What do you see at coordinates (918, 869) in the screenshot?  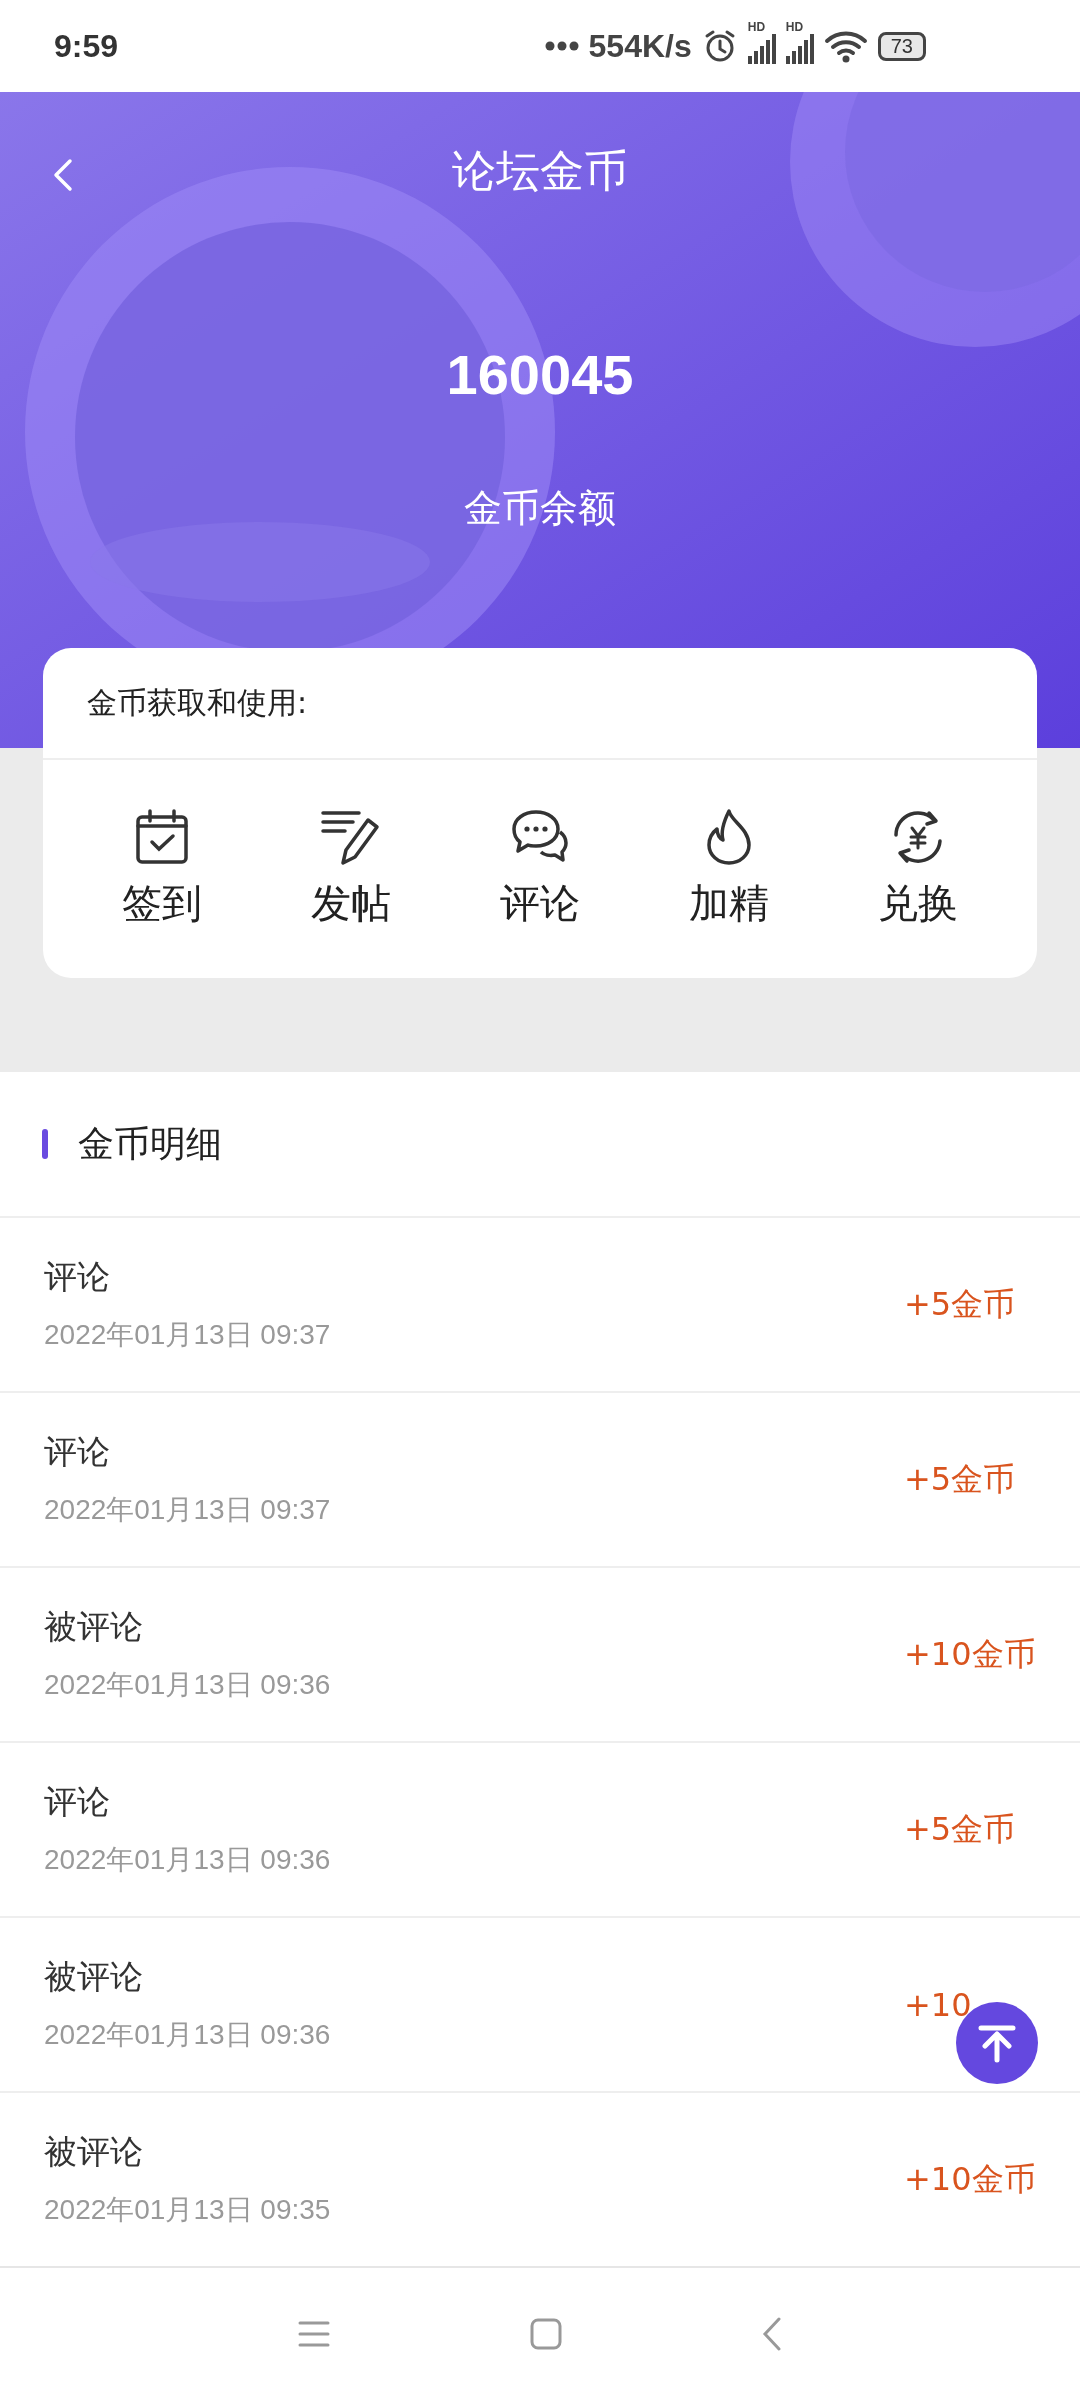 I see `action-item: 兑换` at bounding box center [918, 869].